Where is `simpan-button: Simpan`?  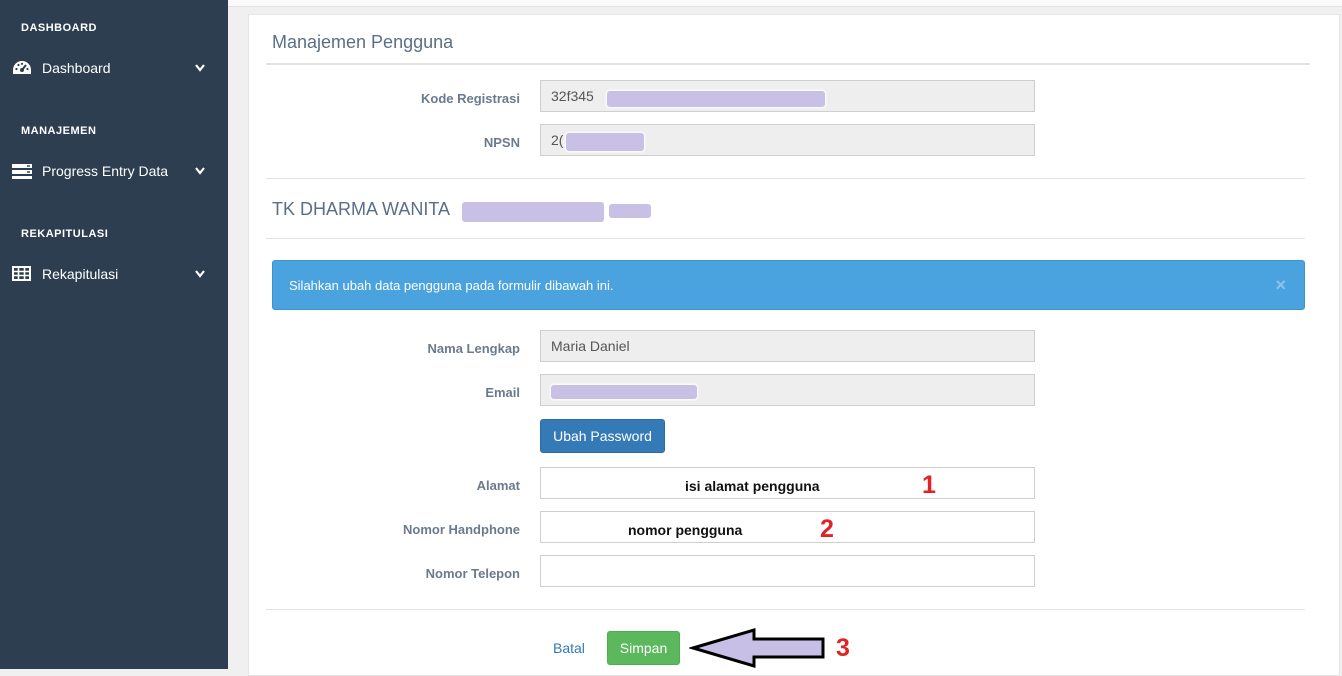
simpan-button: Simpan is located at coordinates (643, 648).